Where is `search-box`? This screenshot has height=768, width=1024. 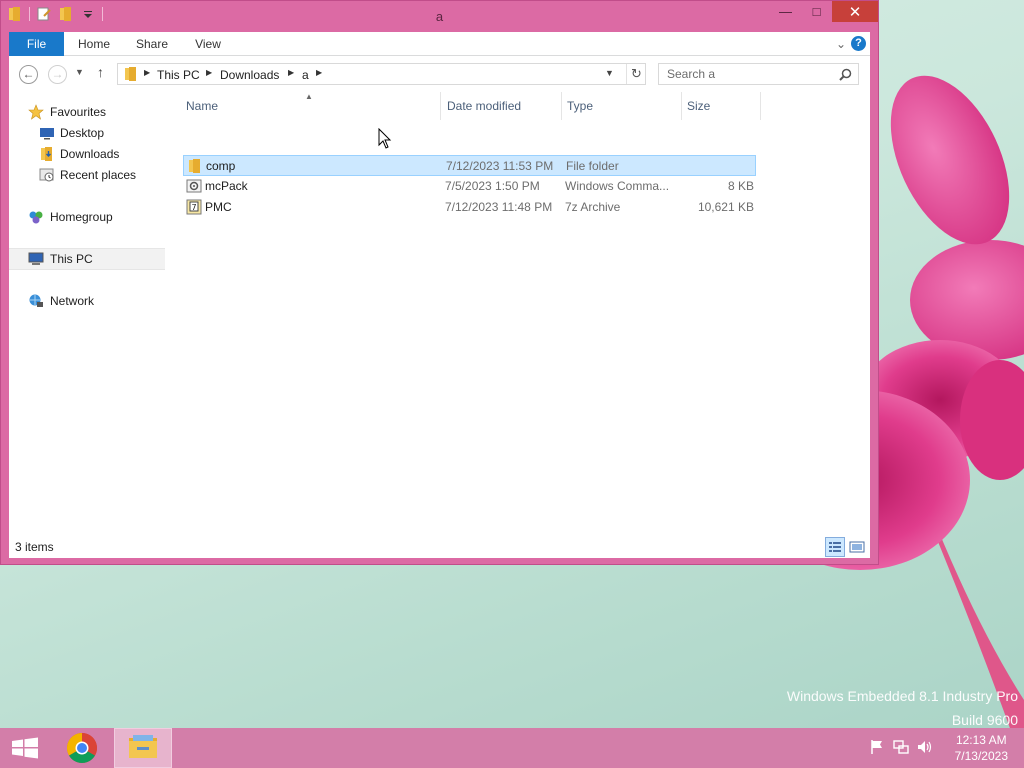
search-box is located at coordinates (758, 74).